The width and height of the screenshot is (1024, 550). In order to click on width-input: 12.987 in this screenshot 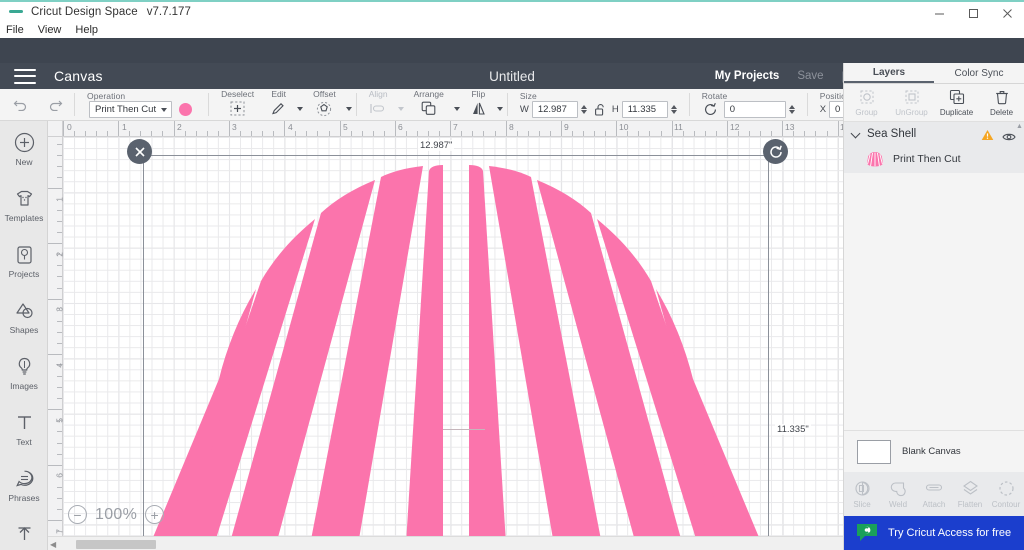, I will do `click(554, 109)`.